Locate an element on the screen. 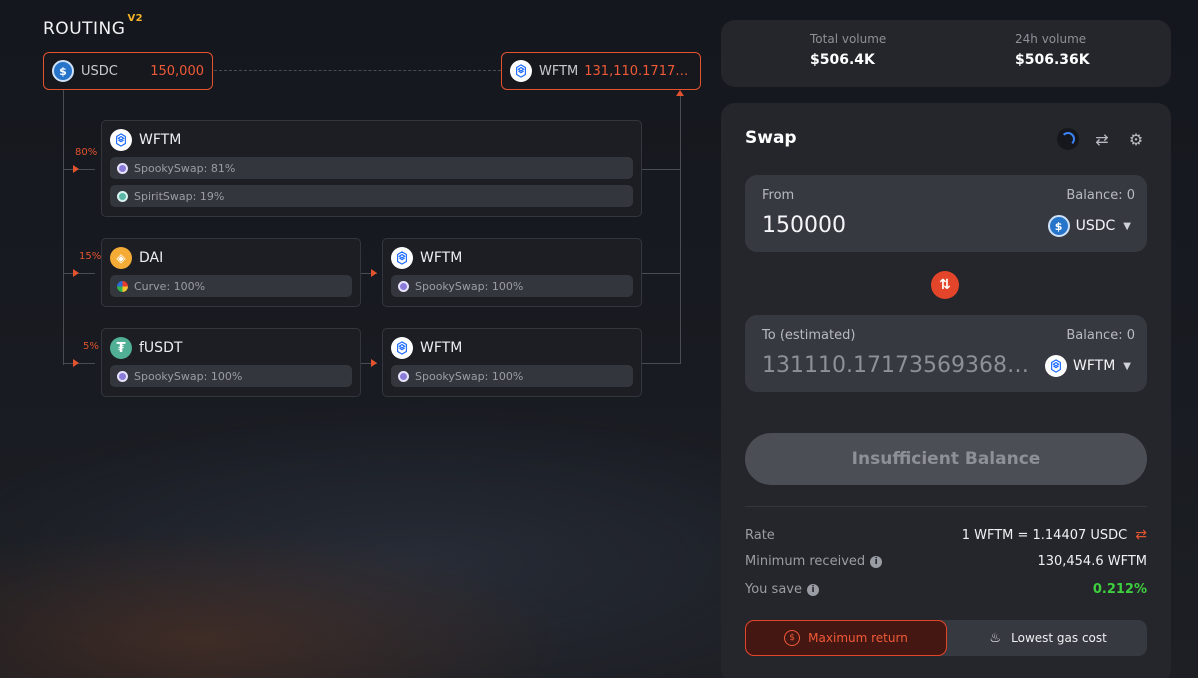 The width and height of the screenshot is (1198, 678). from-token-select: $ USDC ▼ is located at coordinates (1089, 226).